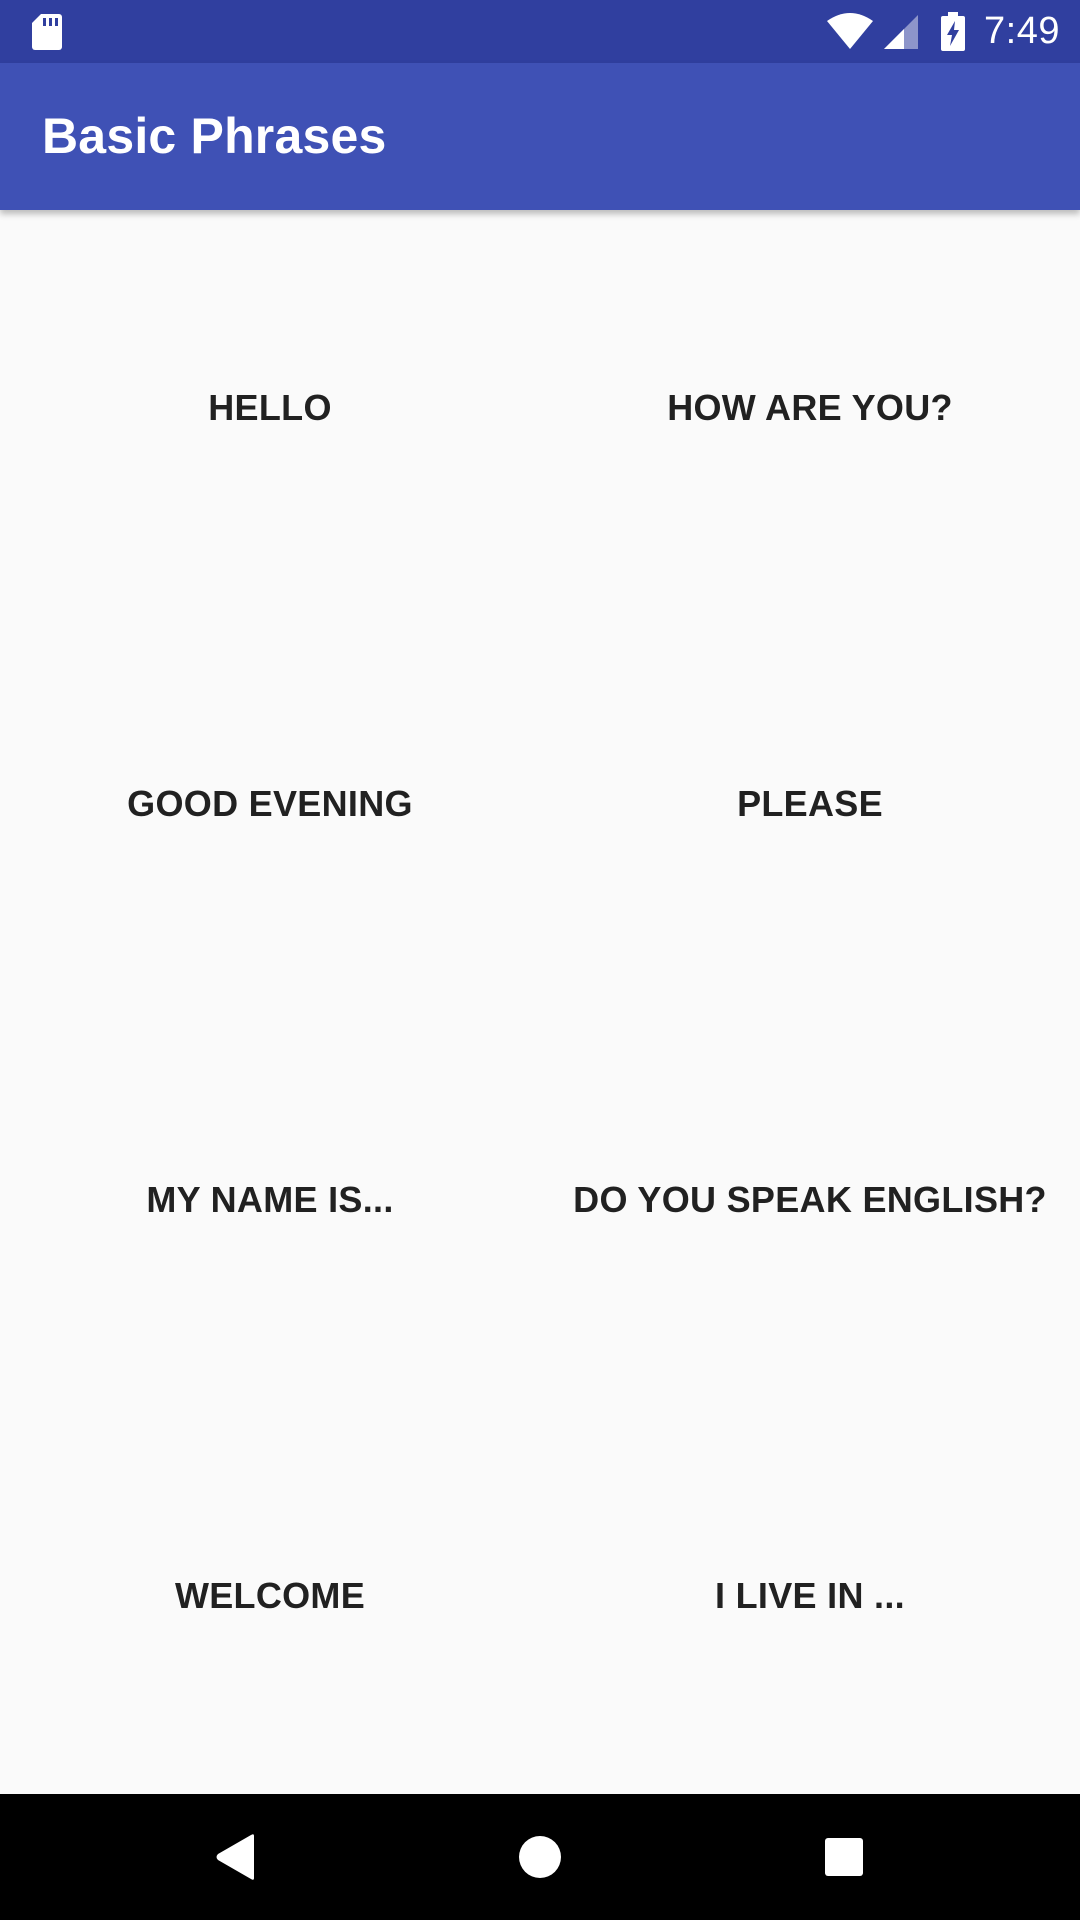  What do you see at coordinates (47, 32) in the screenshot?
I see `sd-card-icon` at bounding box center [47, 32].